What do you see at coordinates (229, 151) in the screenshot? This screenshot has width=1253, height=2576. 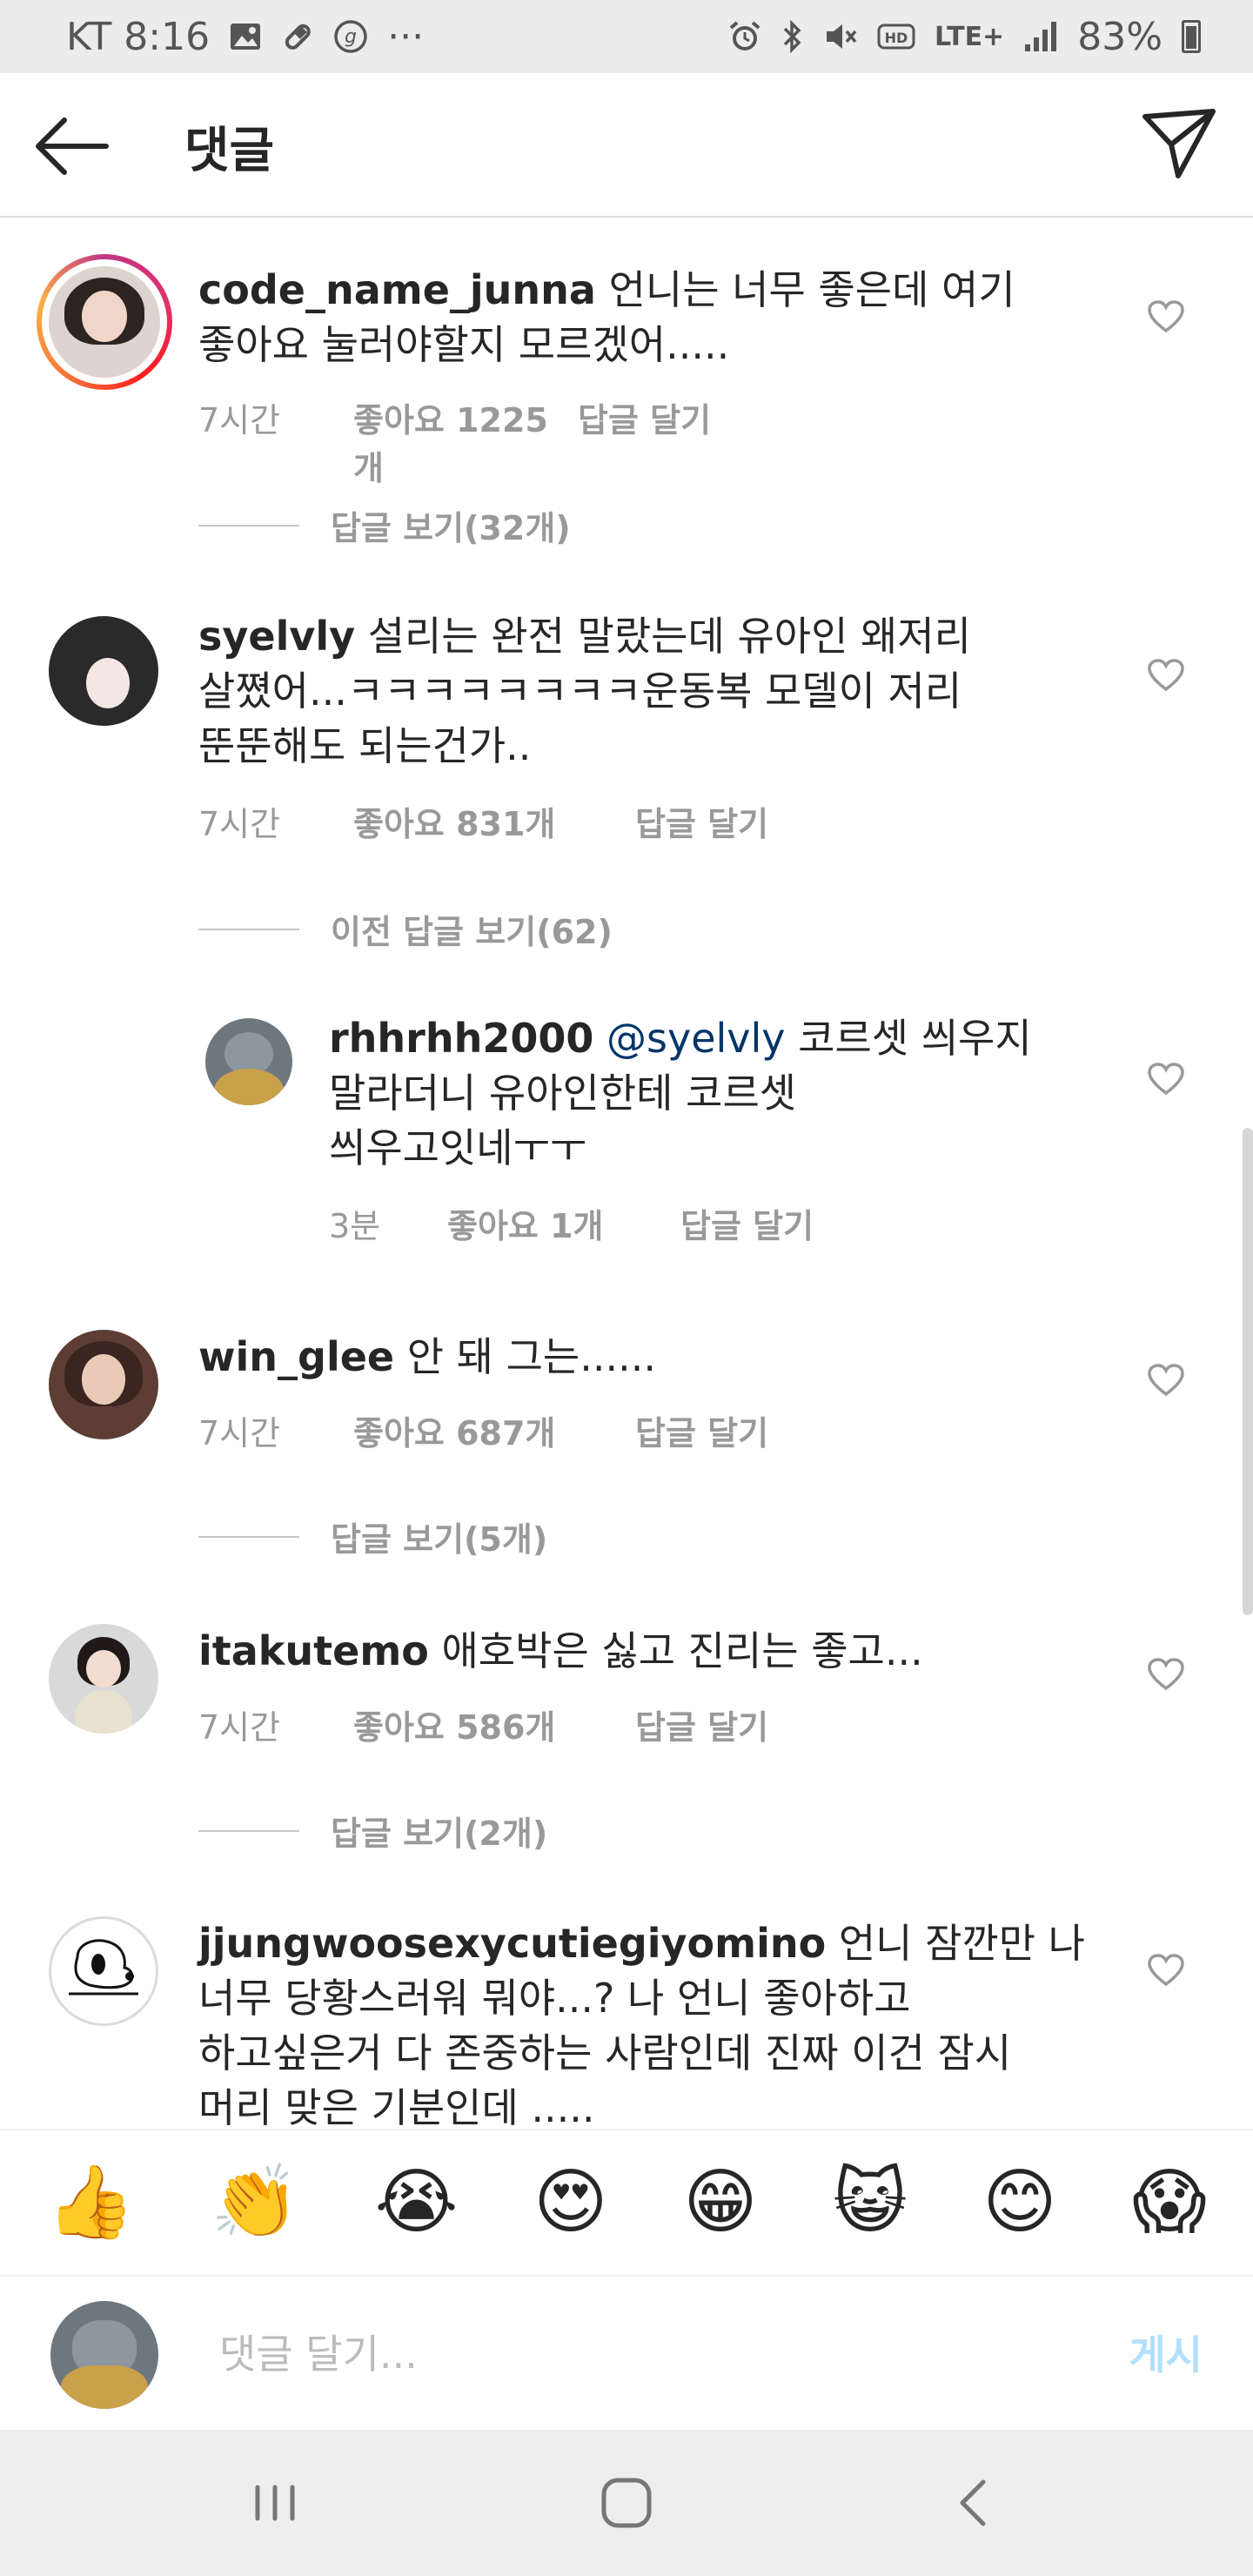 I see `page-title: 댓글` at bounding box center [229, 151].